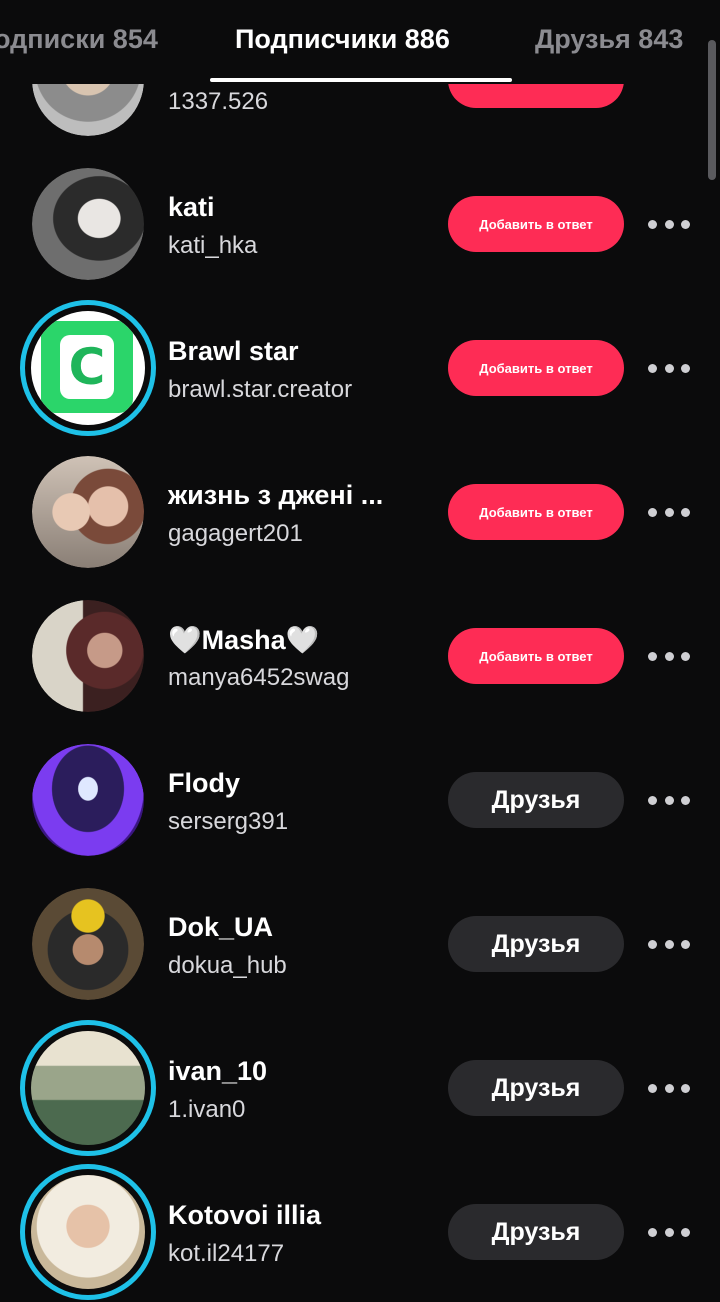 The height and width of the screenshot is (1302, 720). What do you see at coordinates (361, 80) in the screenshot?
I see `active-tab-indicator` at bounding box center [361, 80].